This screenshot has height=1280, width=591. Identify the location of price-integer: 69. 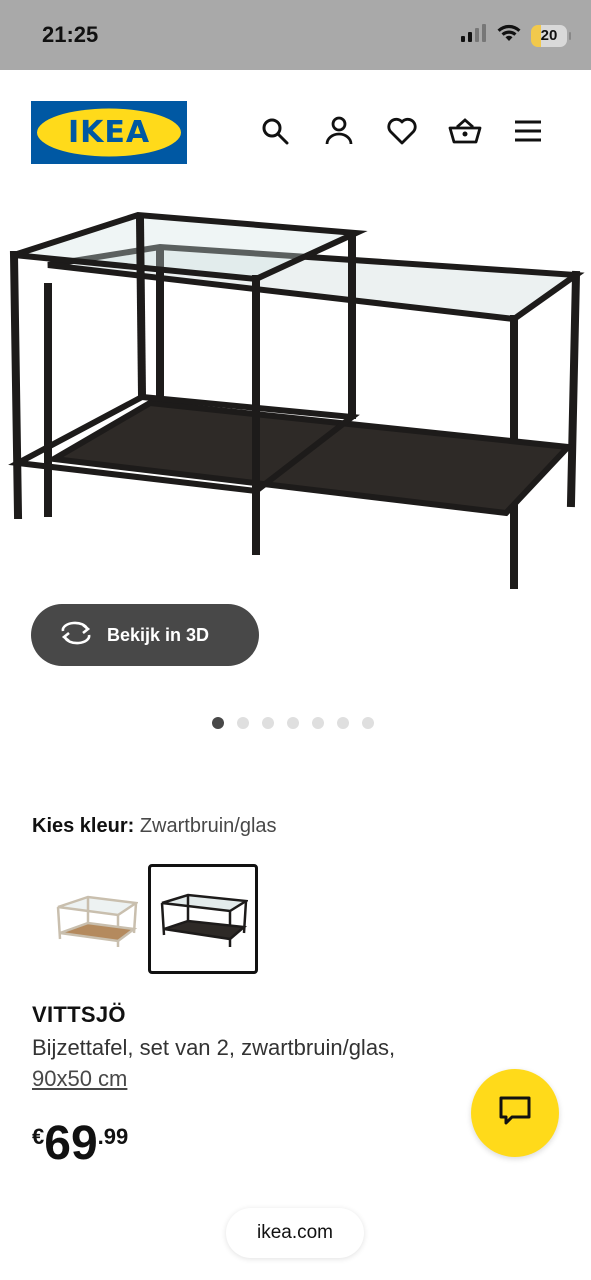
(71, 1143).